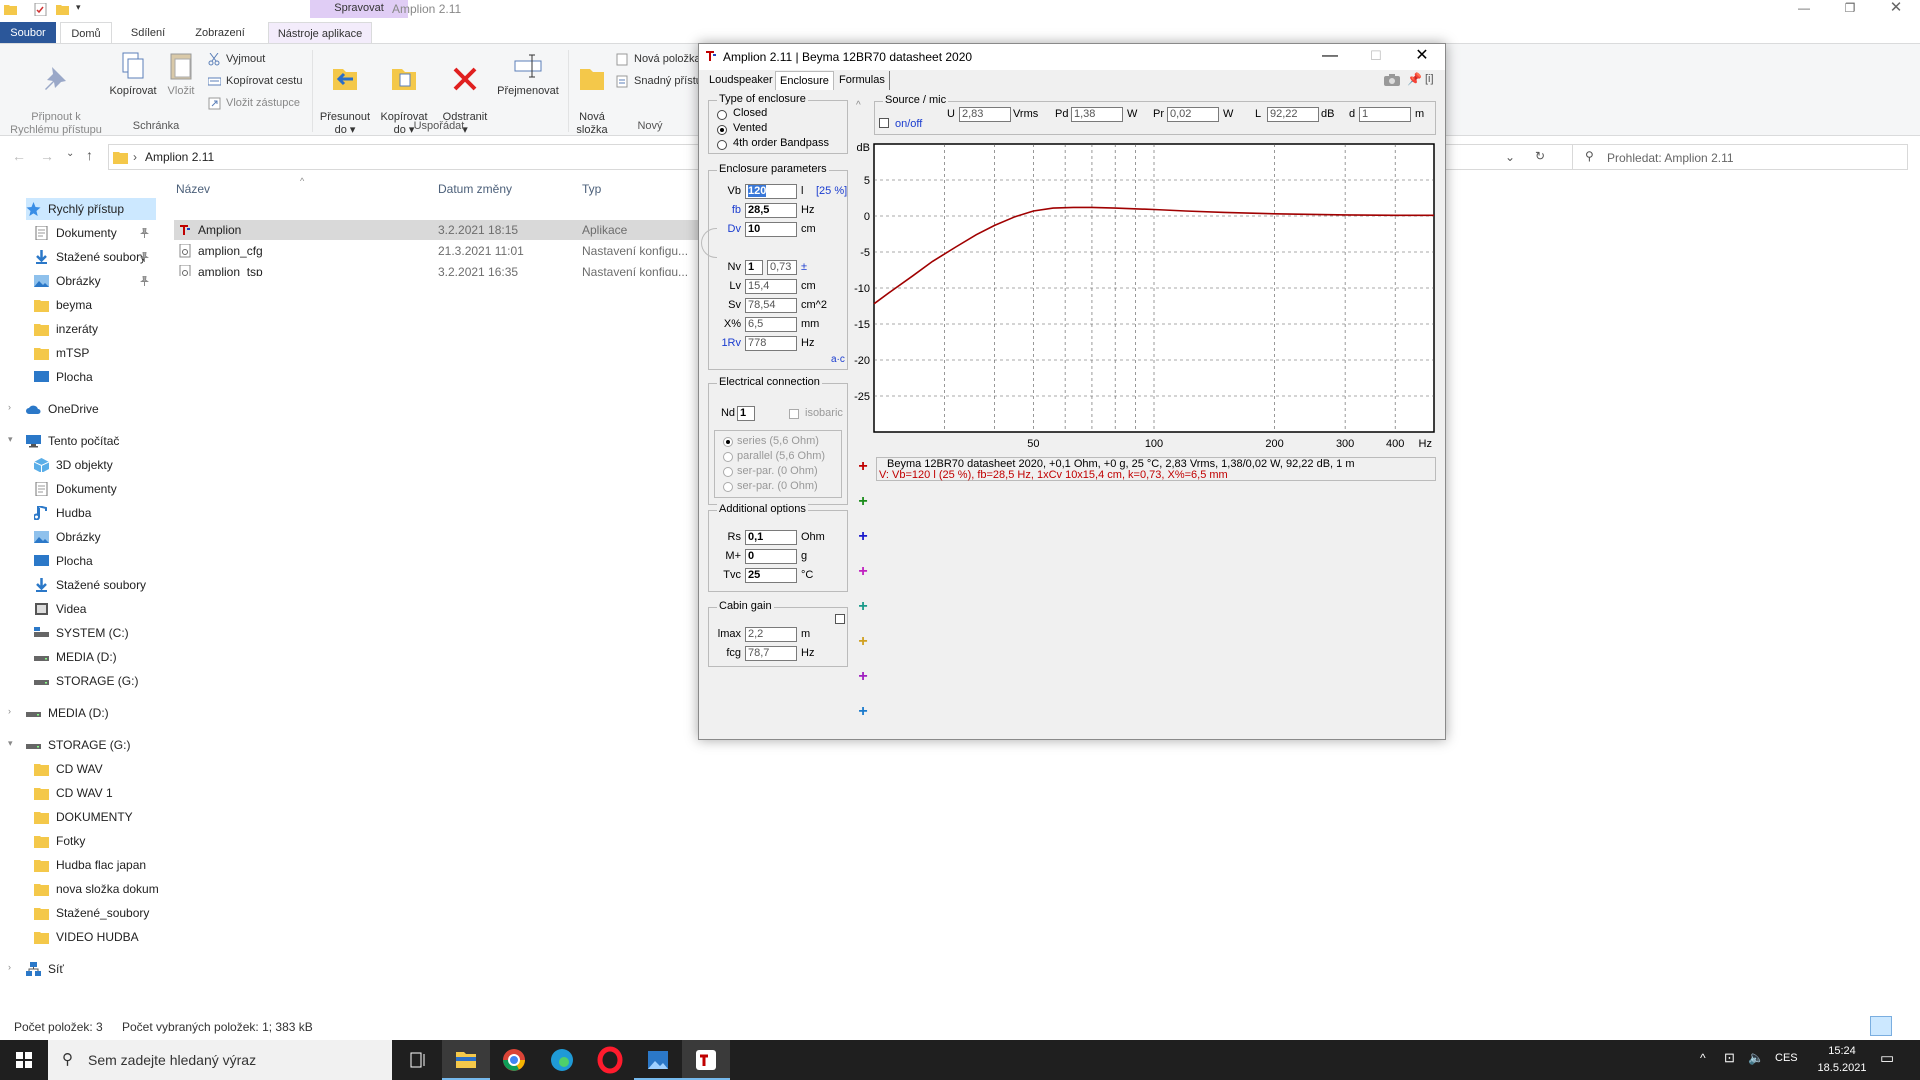 The image size is (1920, 1080). Describe the element at coordinates (771, 575) in the screenshot. I see `tvc-input: 25` at that location.